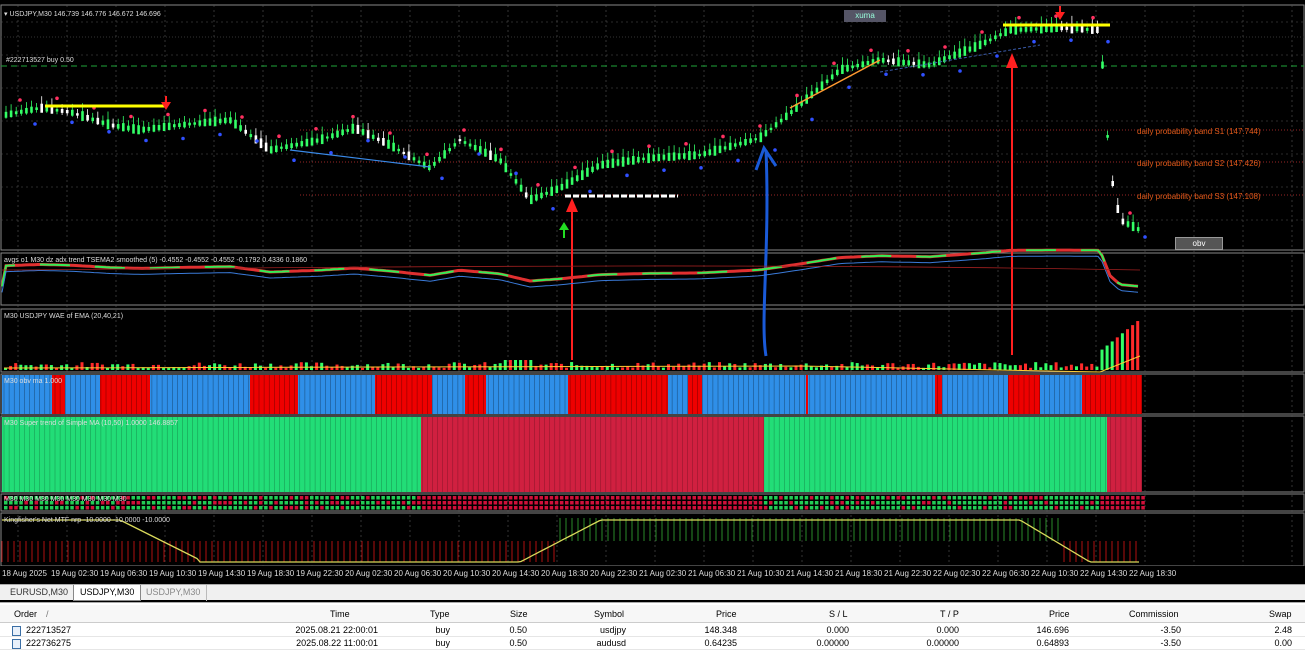 This screenshot has height=650, width=1305. What do you see at coordinates (1280, 614) in the screenshot?
I see `col-swap: Swap` at bounding box center [1280, 614].